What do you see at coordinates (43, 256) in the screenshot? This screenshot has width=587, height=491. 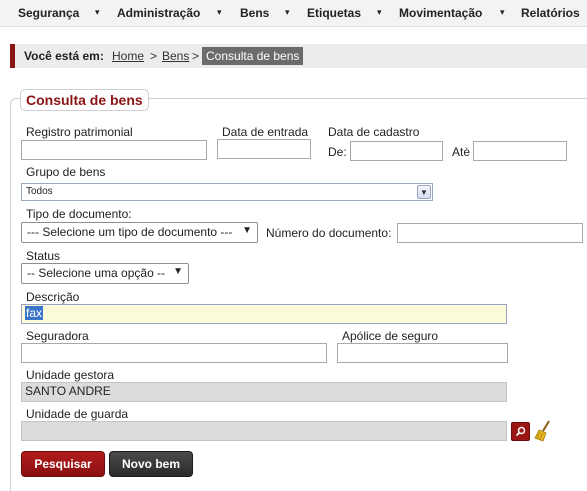 I see `status-label: Status` at bounding box center [43, 256].